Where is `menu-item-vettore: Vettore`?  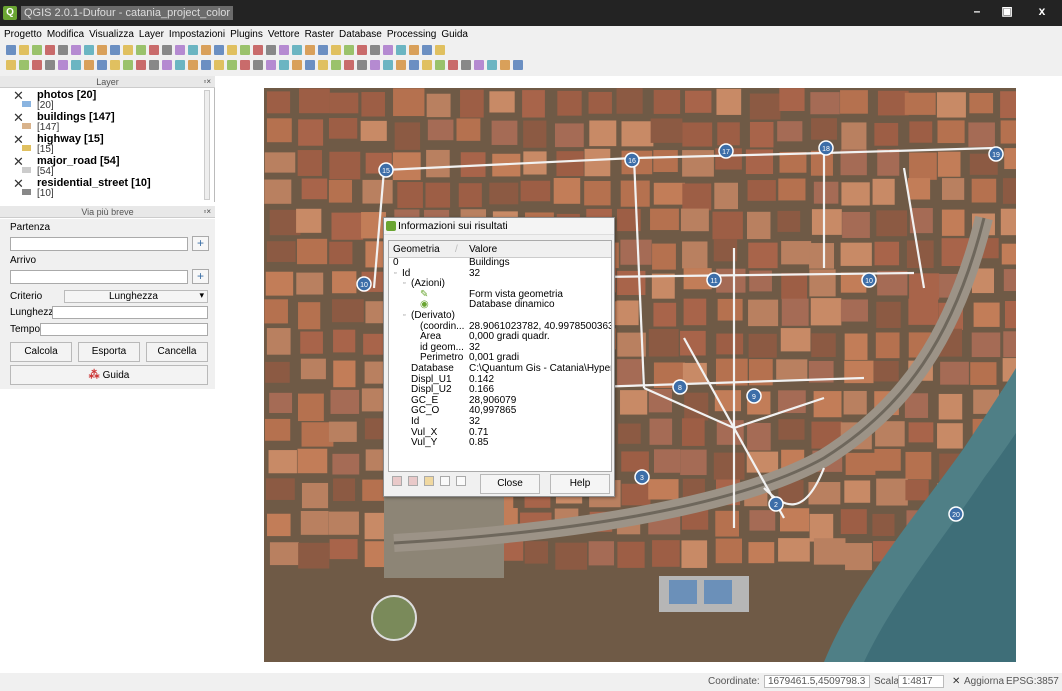
menu-item-vettore: Vettore is located at coordinates (284, 34).